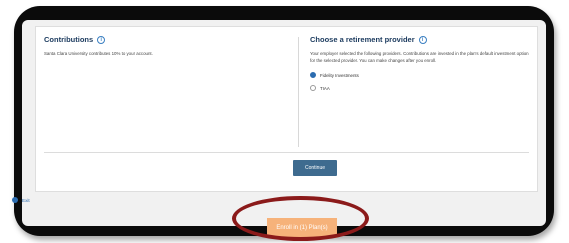 The image size is (569, 243). I want to click on provider-option-fidelity: Fidelity Investments, so click(420, 75).